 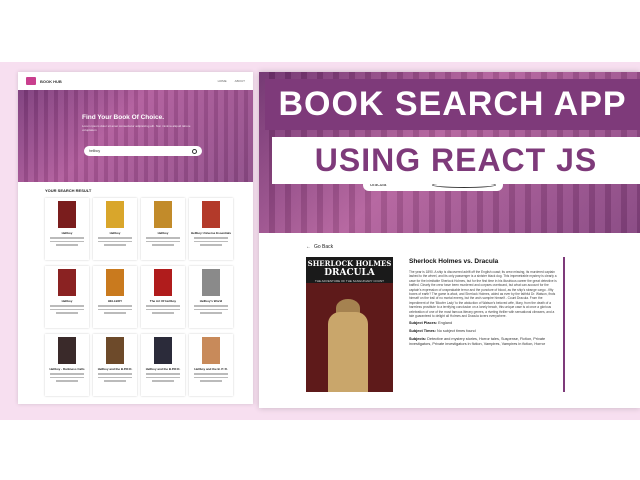 What do you see at coordinates (163, 297) in the screenshot?
I see `book-card: The Art Of Hellboy` at bounding box center [163, 297].